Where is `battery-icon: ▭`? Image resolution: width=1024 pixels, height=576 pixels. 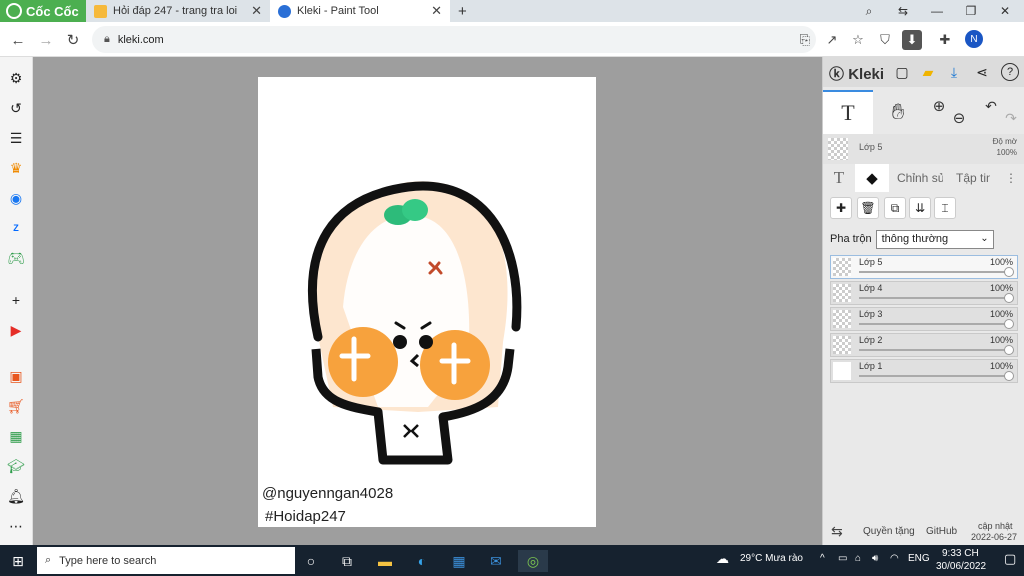 battery-icon: ▭ is located at coordinates (842, 558).